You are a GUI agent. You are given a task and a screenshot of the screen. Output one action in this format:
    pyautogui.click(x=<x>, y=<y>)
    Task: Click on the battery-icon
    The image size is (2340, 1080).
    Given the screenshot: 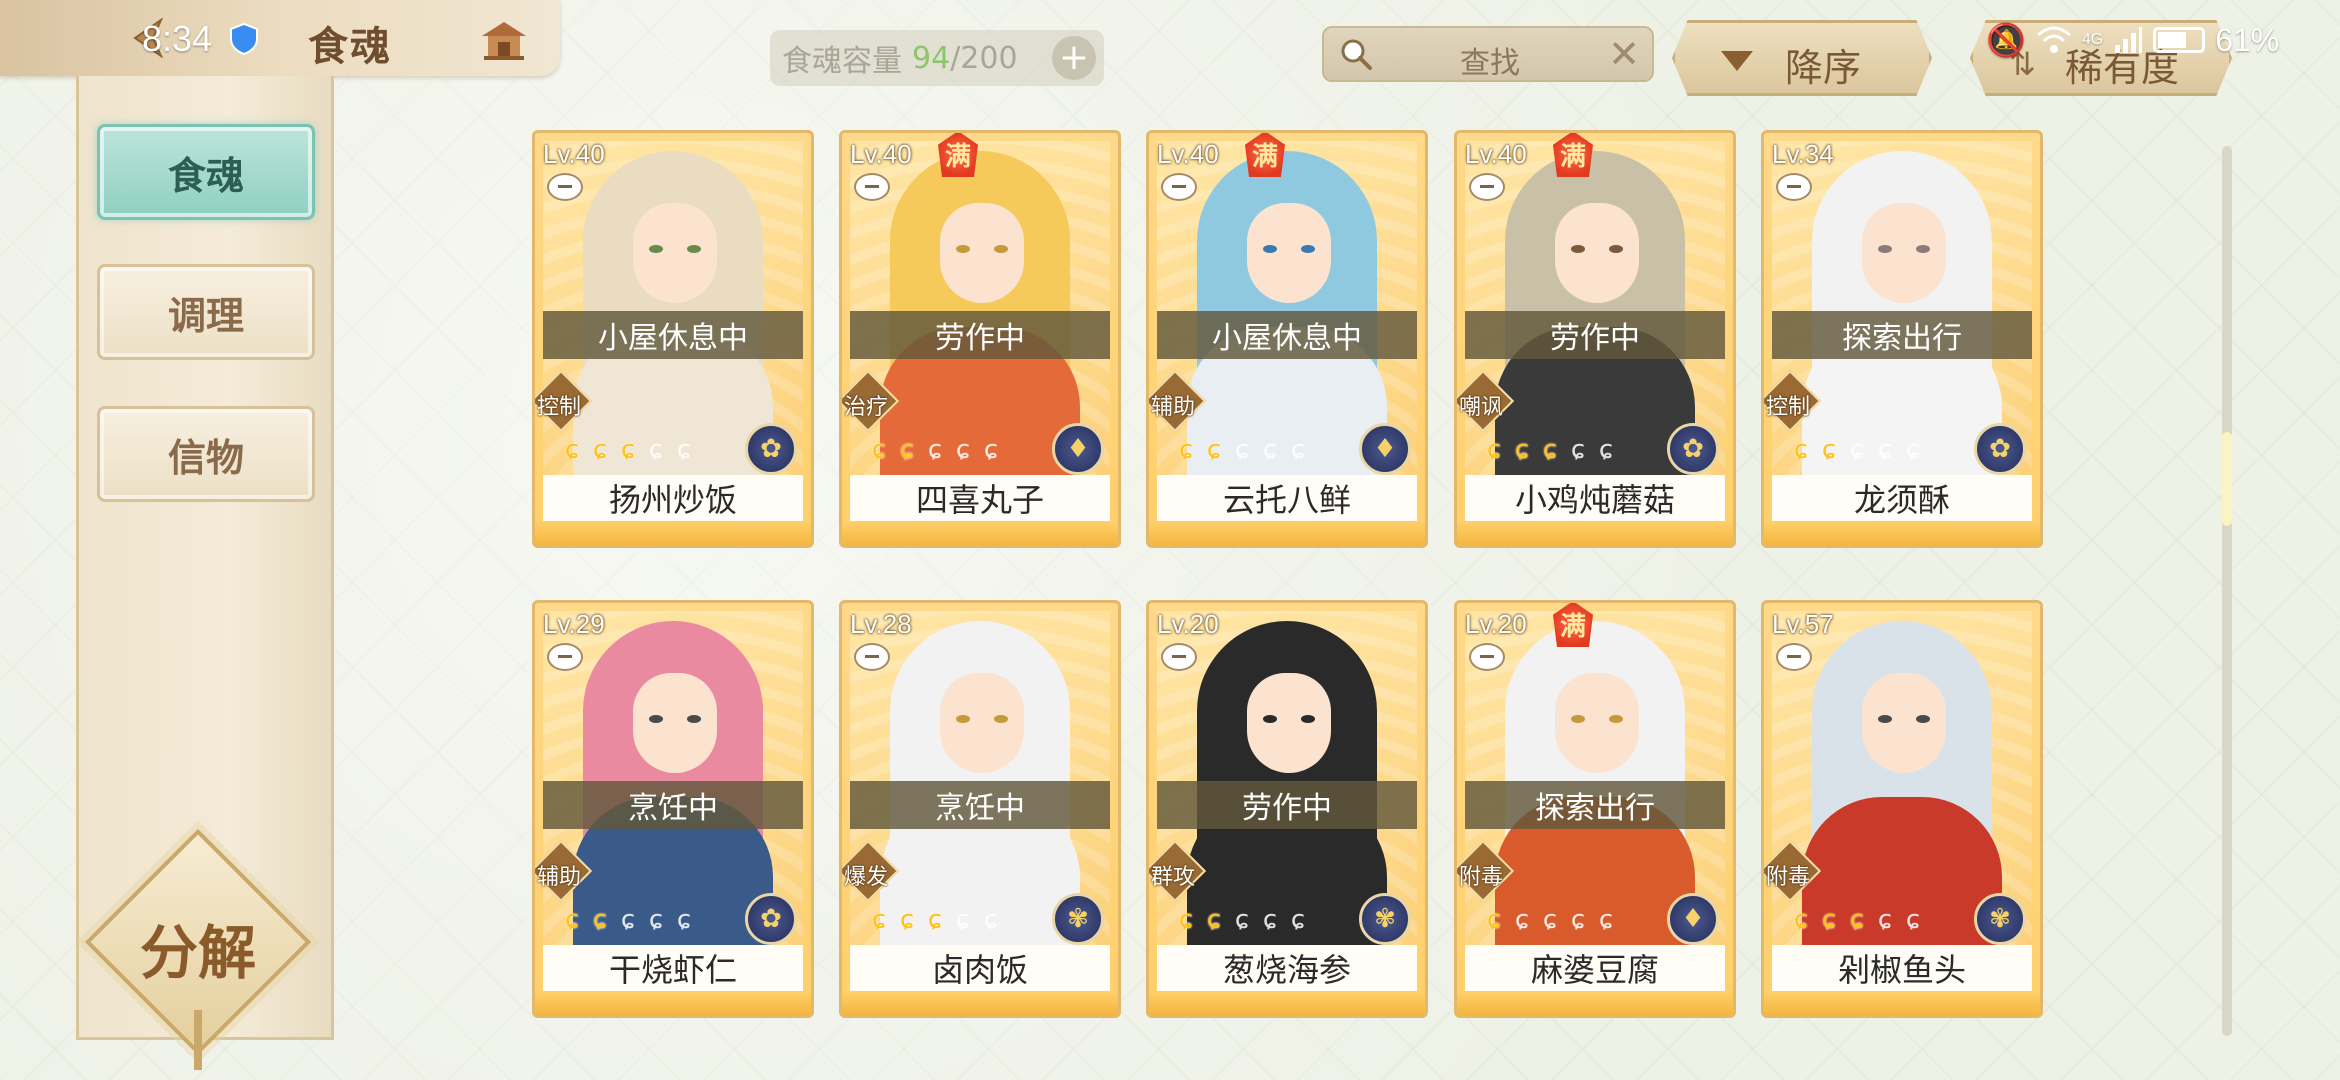 What is the action you would take?
    pyautogui.click(x=2179, y=40)
    